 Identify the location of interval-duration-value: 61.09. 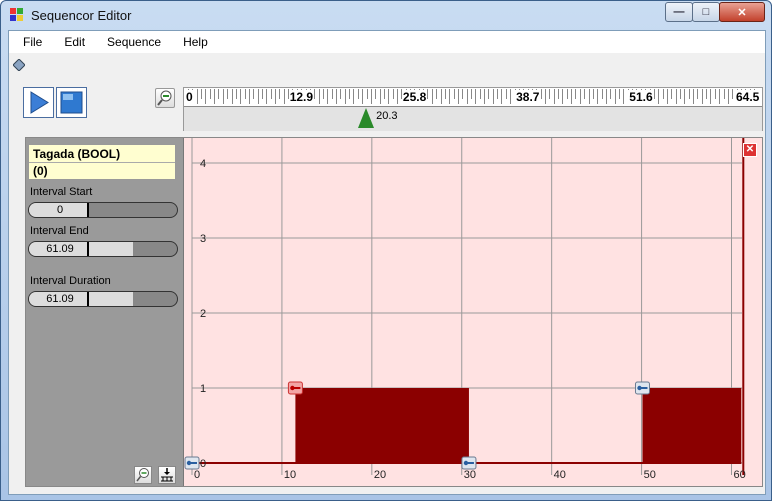
(60, 299).